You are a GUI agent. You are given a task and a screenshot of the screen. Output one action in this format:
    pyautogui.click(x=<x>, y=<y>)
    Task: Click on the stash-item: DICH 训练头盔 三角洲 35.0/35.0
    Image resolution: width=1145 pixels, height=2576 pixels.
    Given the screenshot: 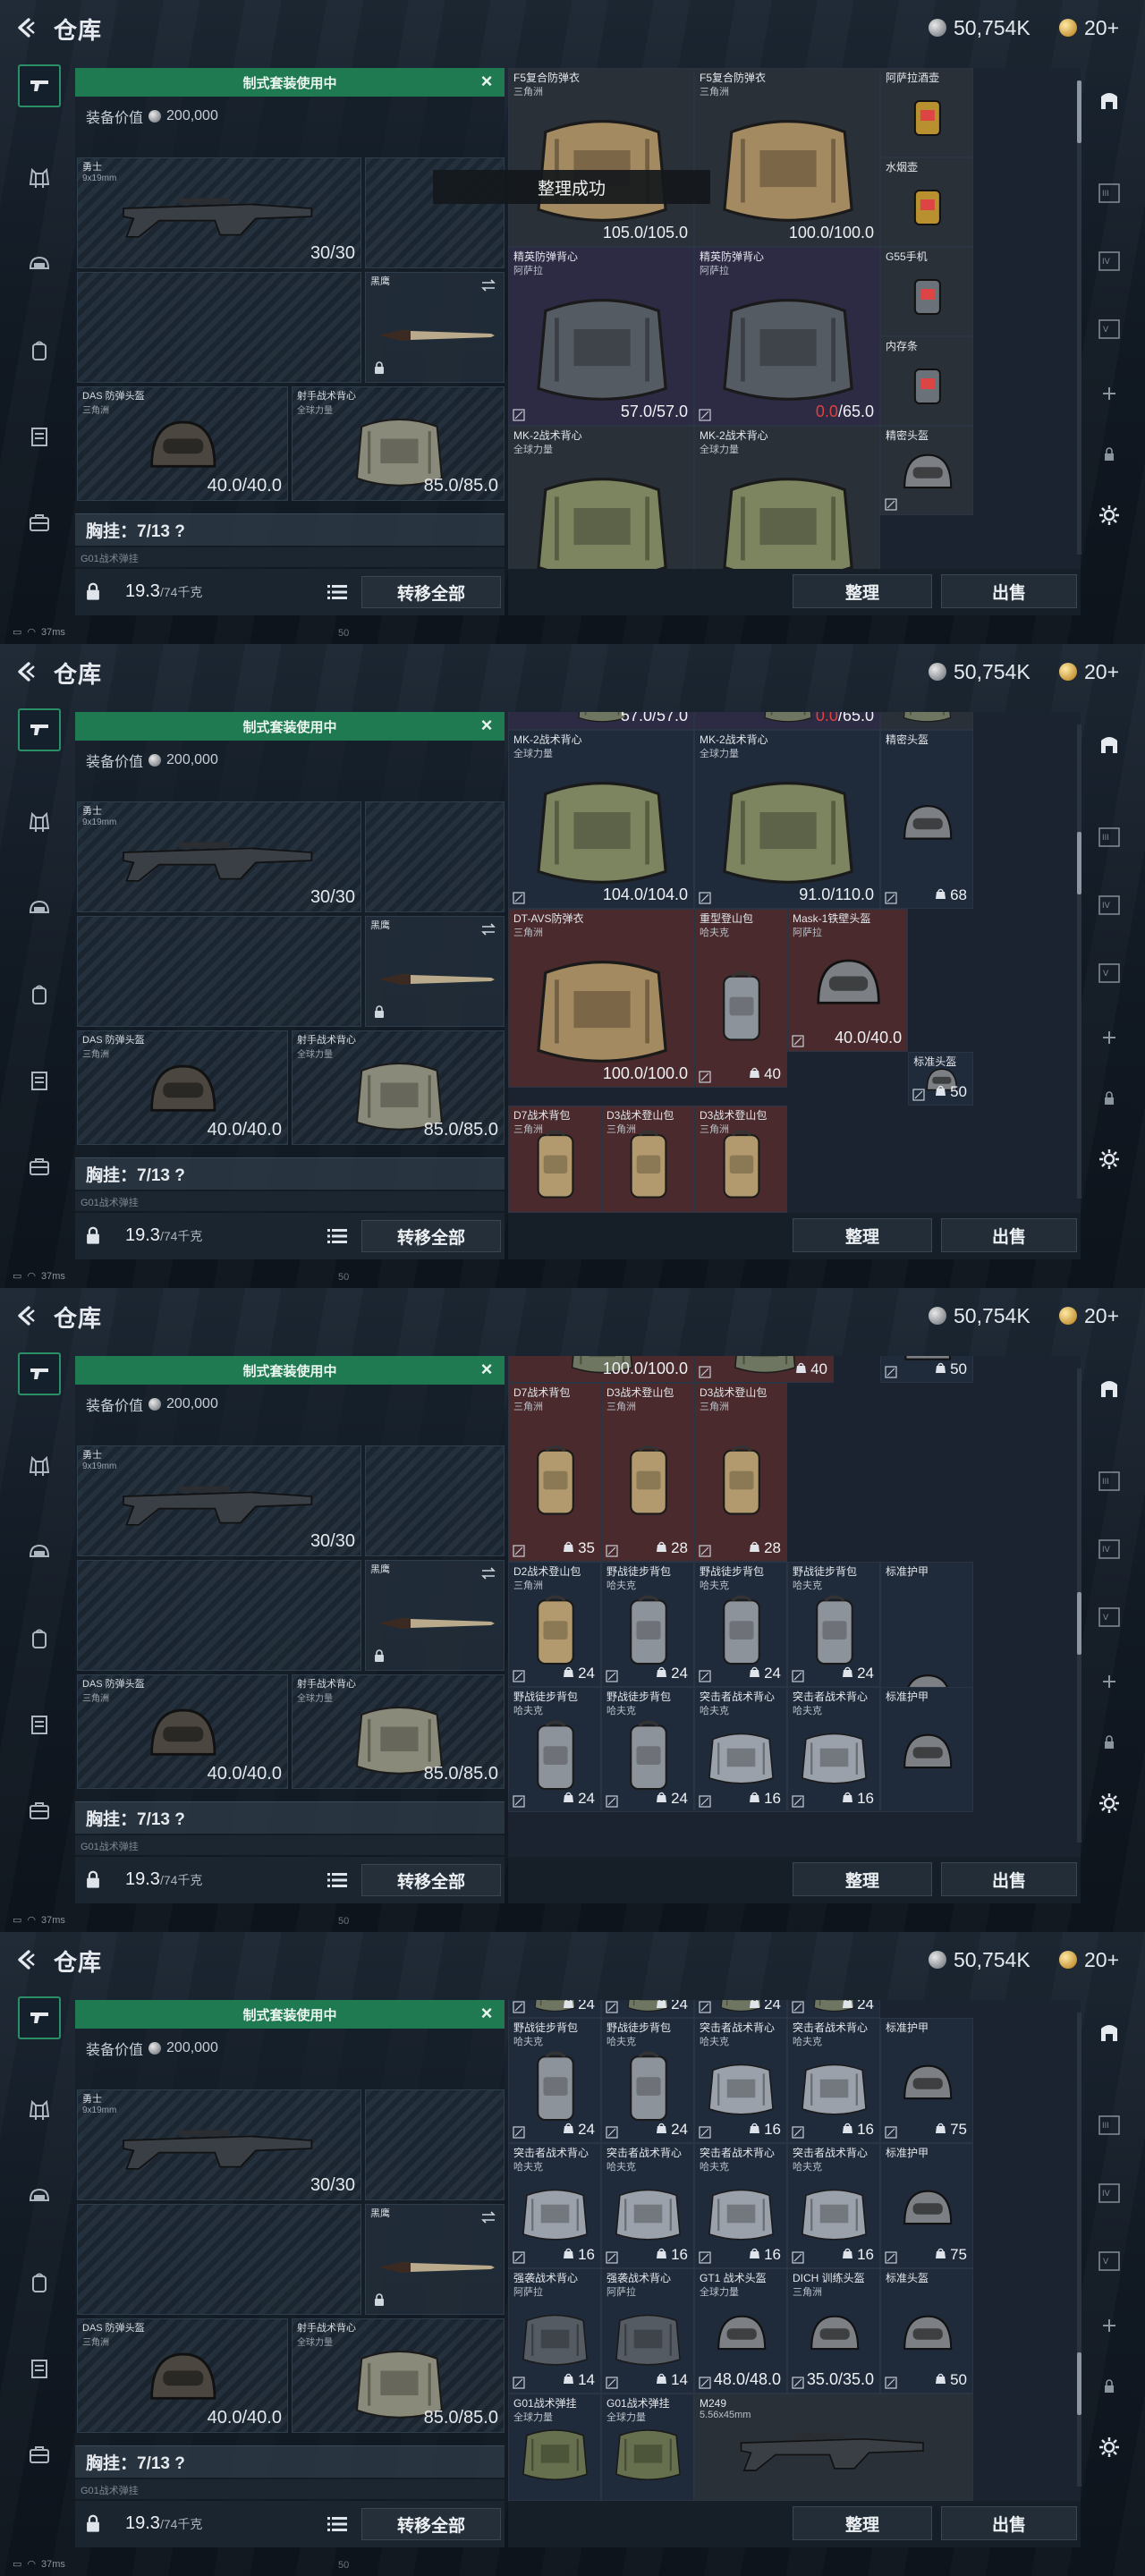 What is the action you would take?
    pyautogui.click(x=833, y=2331)
    